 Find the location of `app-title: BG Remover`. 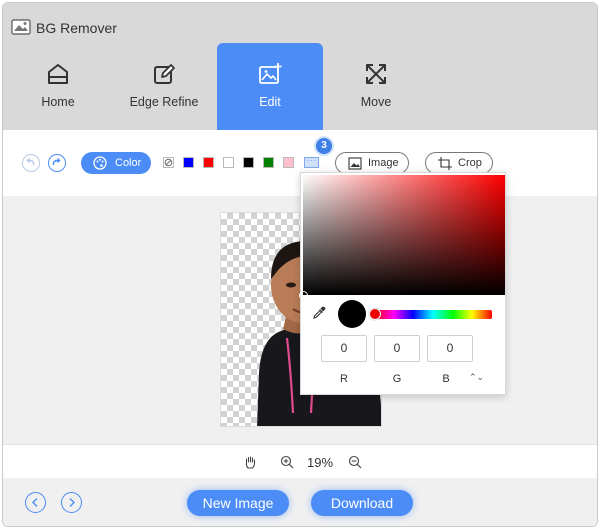

app-title: BG Remover is located at coordinates (76, 28).